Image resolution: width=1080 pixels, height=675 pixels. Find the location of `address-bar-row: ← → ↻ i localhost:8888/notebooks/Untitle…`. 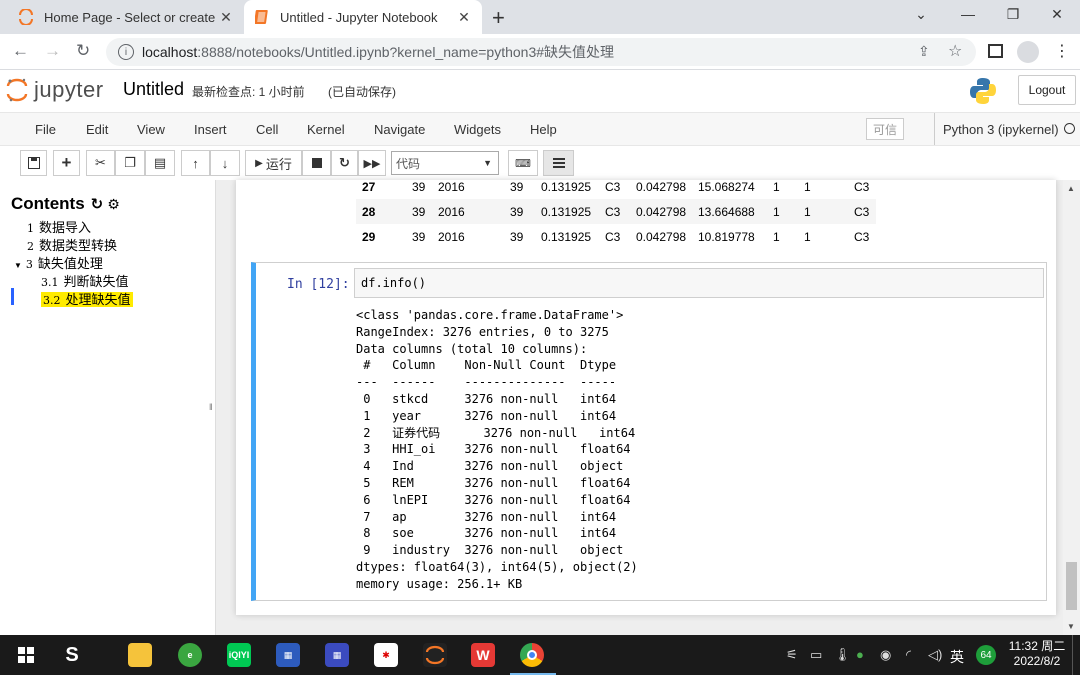

address-bar-row: ← → ↻ i localhost:8888/notebooks/Untitle… is located at coordinates (540, 52).